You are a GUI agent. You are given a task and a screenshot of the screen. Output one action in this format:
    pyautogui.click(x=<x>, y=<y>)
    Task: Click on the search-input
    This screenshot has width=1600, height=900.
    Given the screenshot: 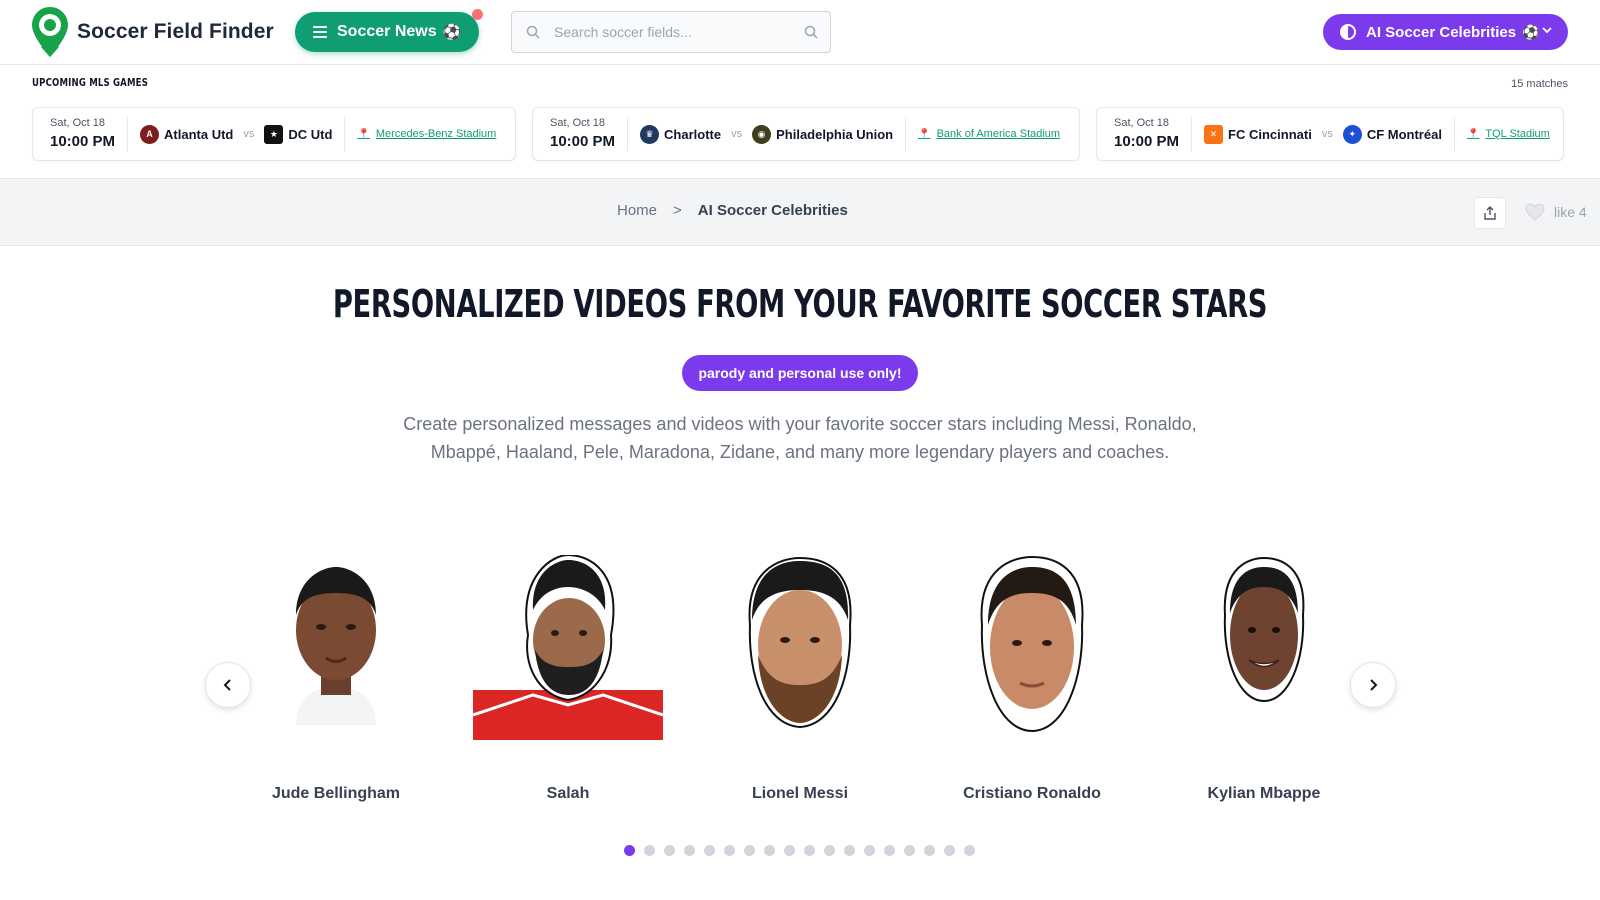 What is the action you would take?
    pyautogui.click(x=674, y=32)
    